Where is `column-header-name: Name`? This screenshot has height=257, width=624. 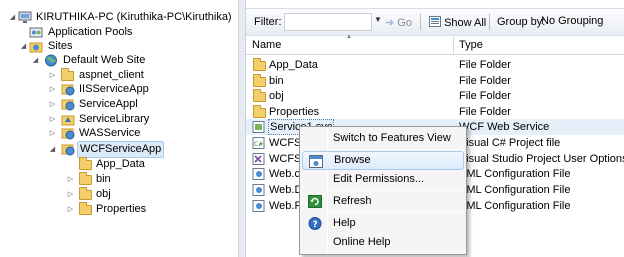
column-header-name: Name is located at coordinates (266, 45).